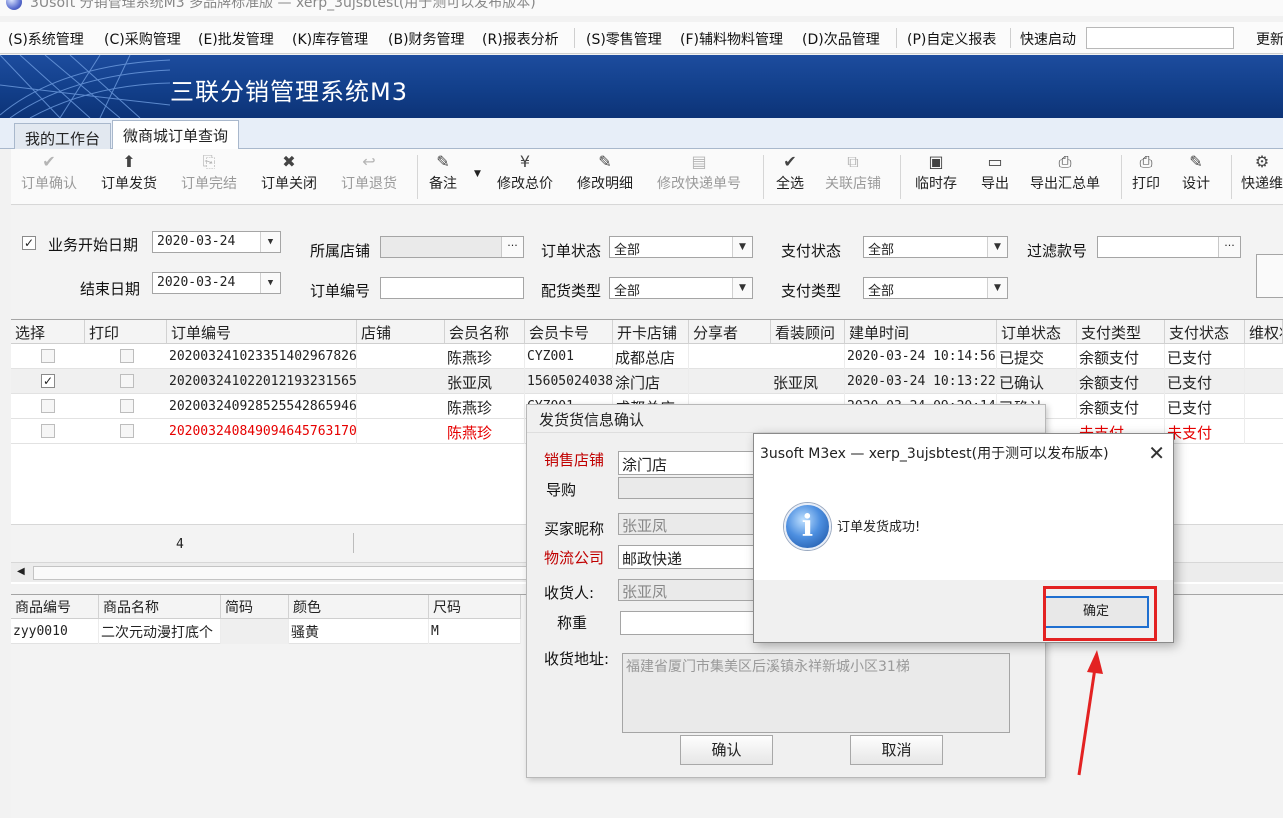  What do you see at coordinates (688, 463) in the screenshot?
I see `sale-shop-input: 涂门店` at bounding box center [688, 463].